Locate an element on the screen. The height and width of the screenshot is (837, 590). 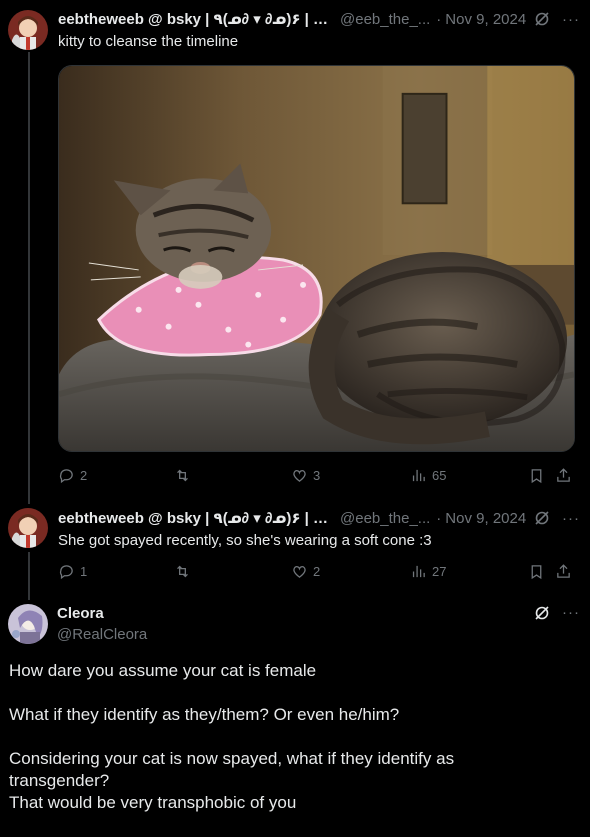
like-count: 3 is located at coordinates (317, 475).